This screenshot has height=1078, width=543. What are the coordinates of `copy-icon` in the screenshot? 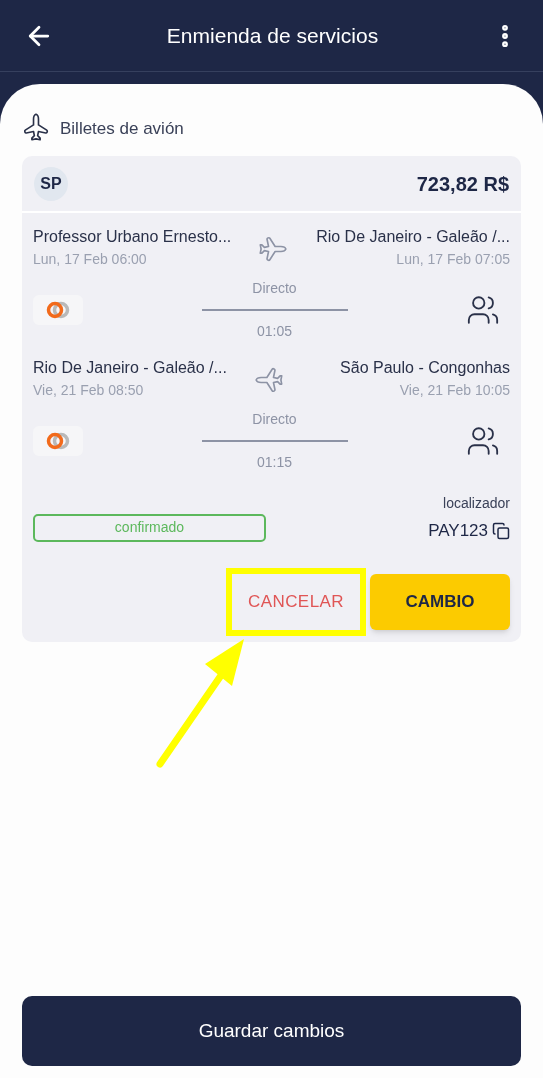 It's located at (501, 530).